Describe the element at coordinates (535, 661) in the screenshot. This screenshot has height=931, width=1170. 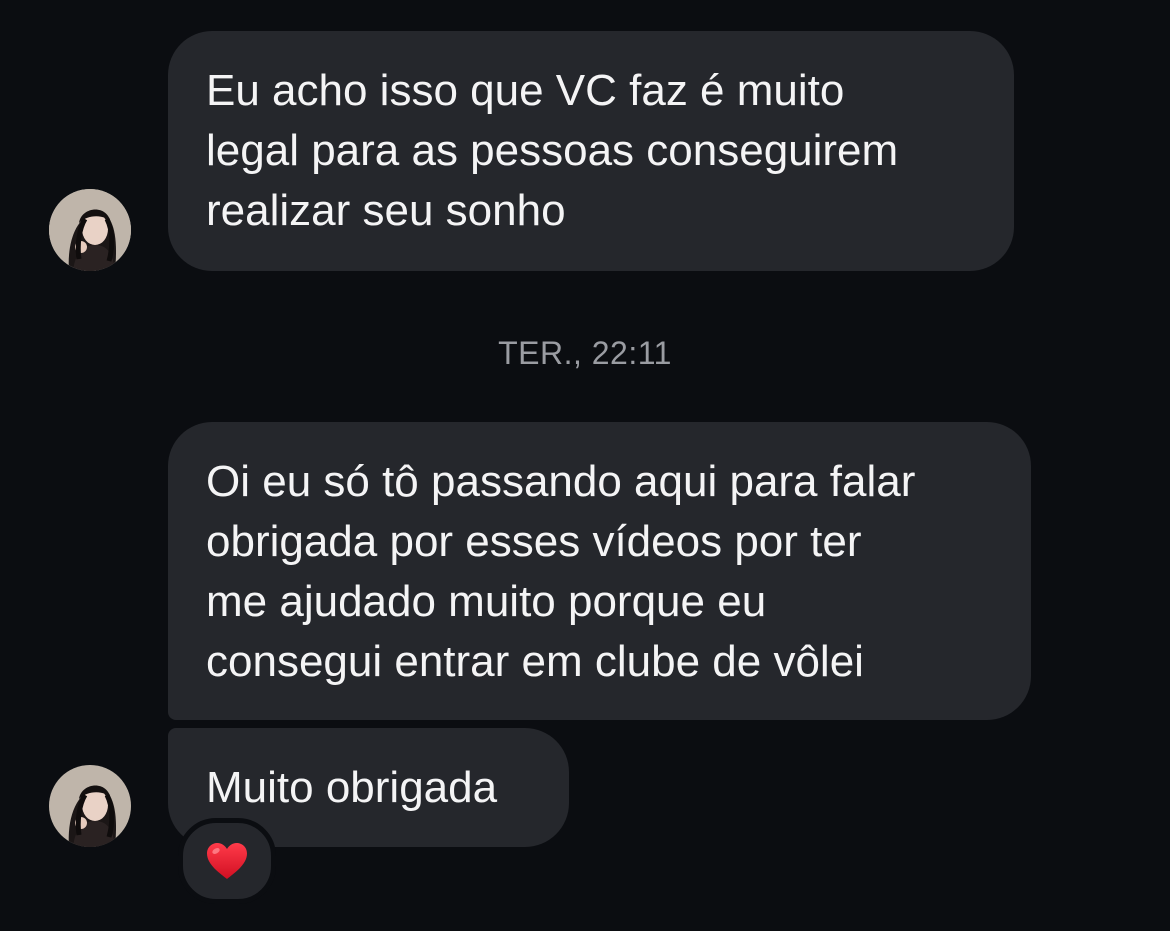
I see `message-text-line: consegui entrar em clube de vôlei` at that location.